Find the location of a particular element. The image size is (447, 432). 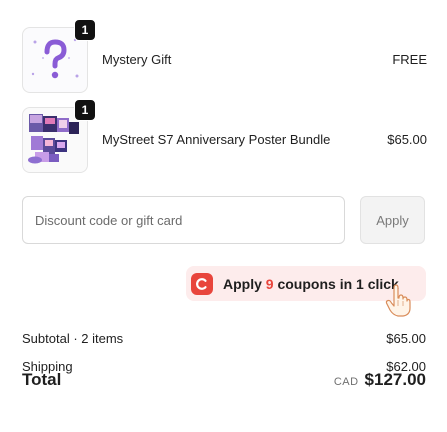

discount-form: Apply is located at coordinates (234, 221).